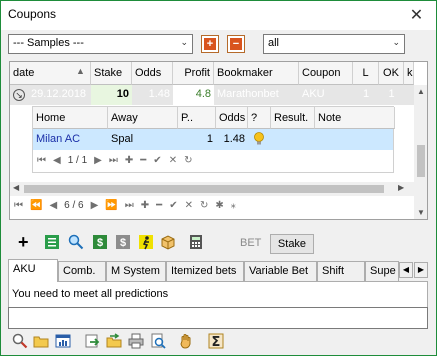 The image size is (437, 356). I want to click on tab-comb: Comb., so click(82, 271).